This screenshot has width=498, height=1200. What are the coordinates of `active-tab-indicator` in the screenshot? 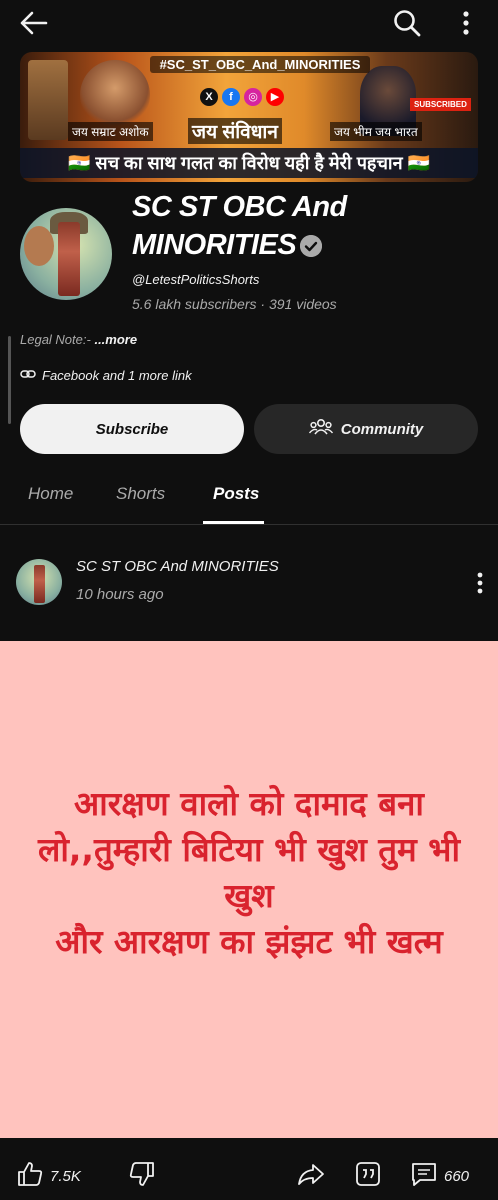 It's located at (233, 522).